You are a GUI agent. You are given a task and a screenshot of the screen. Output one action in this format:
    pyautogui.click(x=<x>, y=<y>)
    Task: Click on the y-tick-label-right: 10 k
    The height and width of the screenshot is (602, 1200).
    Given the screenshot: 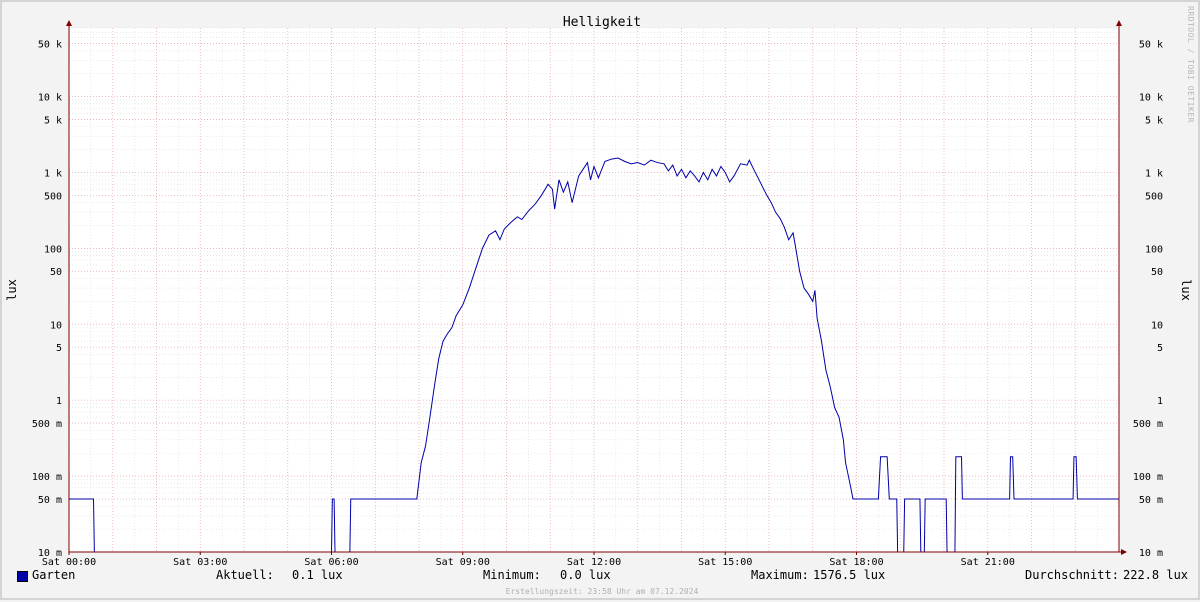 What is the action you would take?
    pyautogui.click(x=1151, y=98)
    